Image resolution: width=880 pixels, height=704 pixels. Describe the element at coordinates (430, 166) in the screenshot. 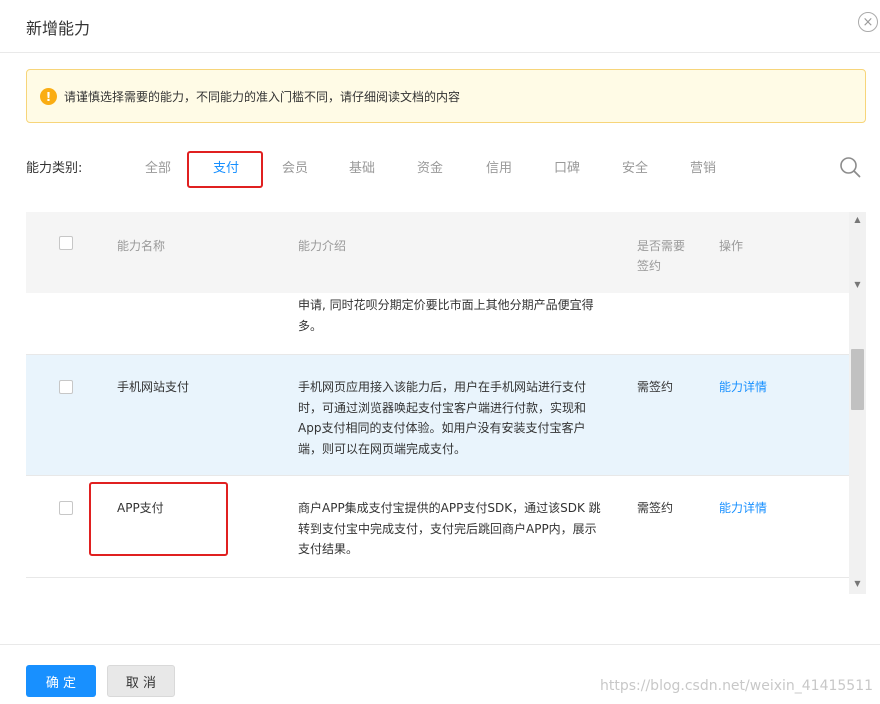

I see `tab-funds: 资金` at that location.